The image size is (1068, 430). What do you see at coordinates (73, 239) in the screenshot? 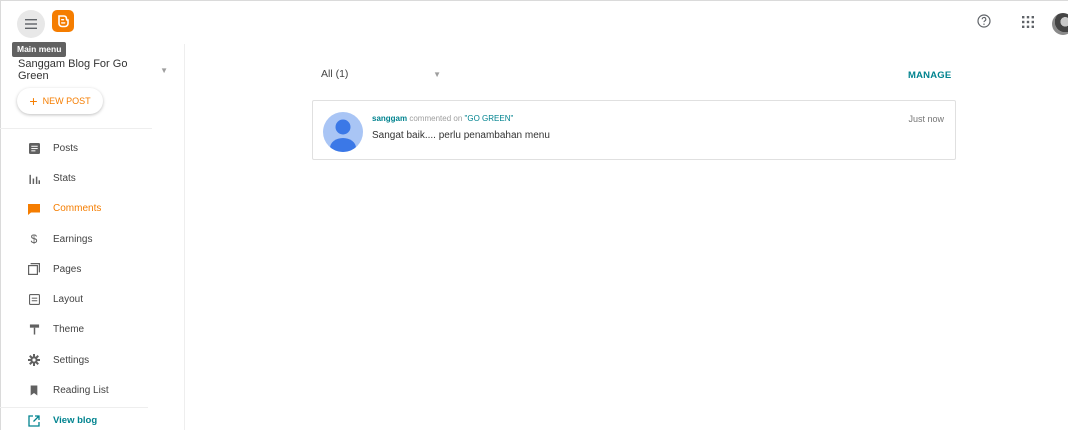
I see `sidebar-item-label: Earnings` at bounding box center [73, 239].